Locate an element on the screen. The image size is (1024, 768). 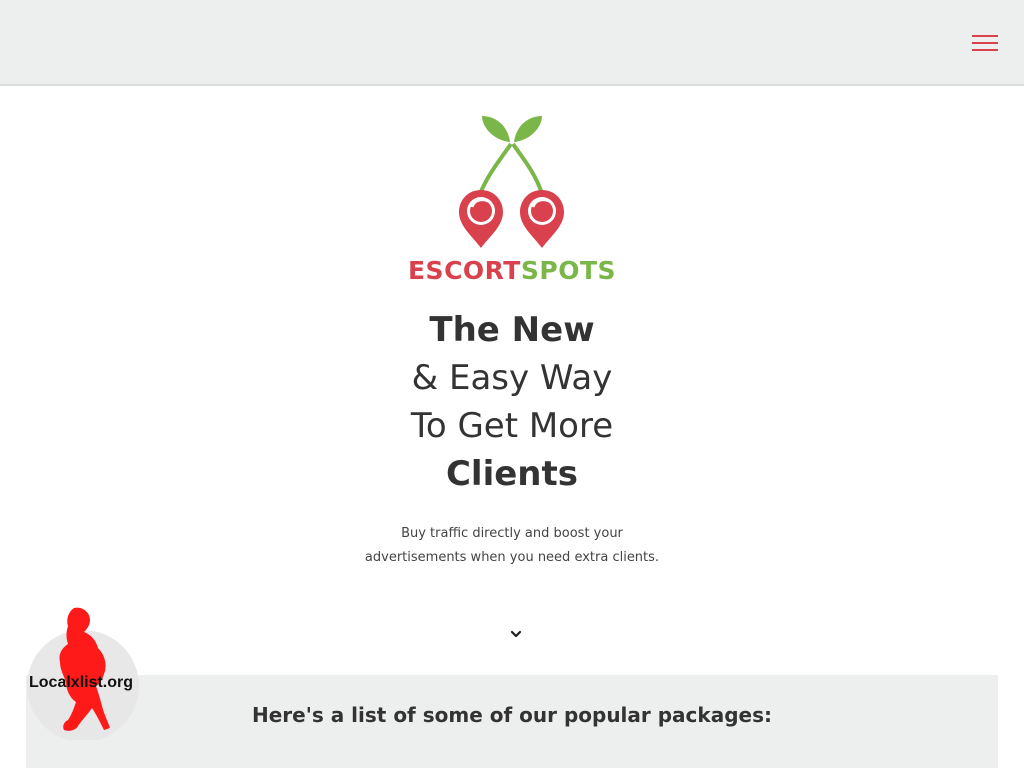
hero-headline-line-1: The New is located at coordinates (512, 330).